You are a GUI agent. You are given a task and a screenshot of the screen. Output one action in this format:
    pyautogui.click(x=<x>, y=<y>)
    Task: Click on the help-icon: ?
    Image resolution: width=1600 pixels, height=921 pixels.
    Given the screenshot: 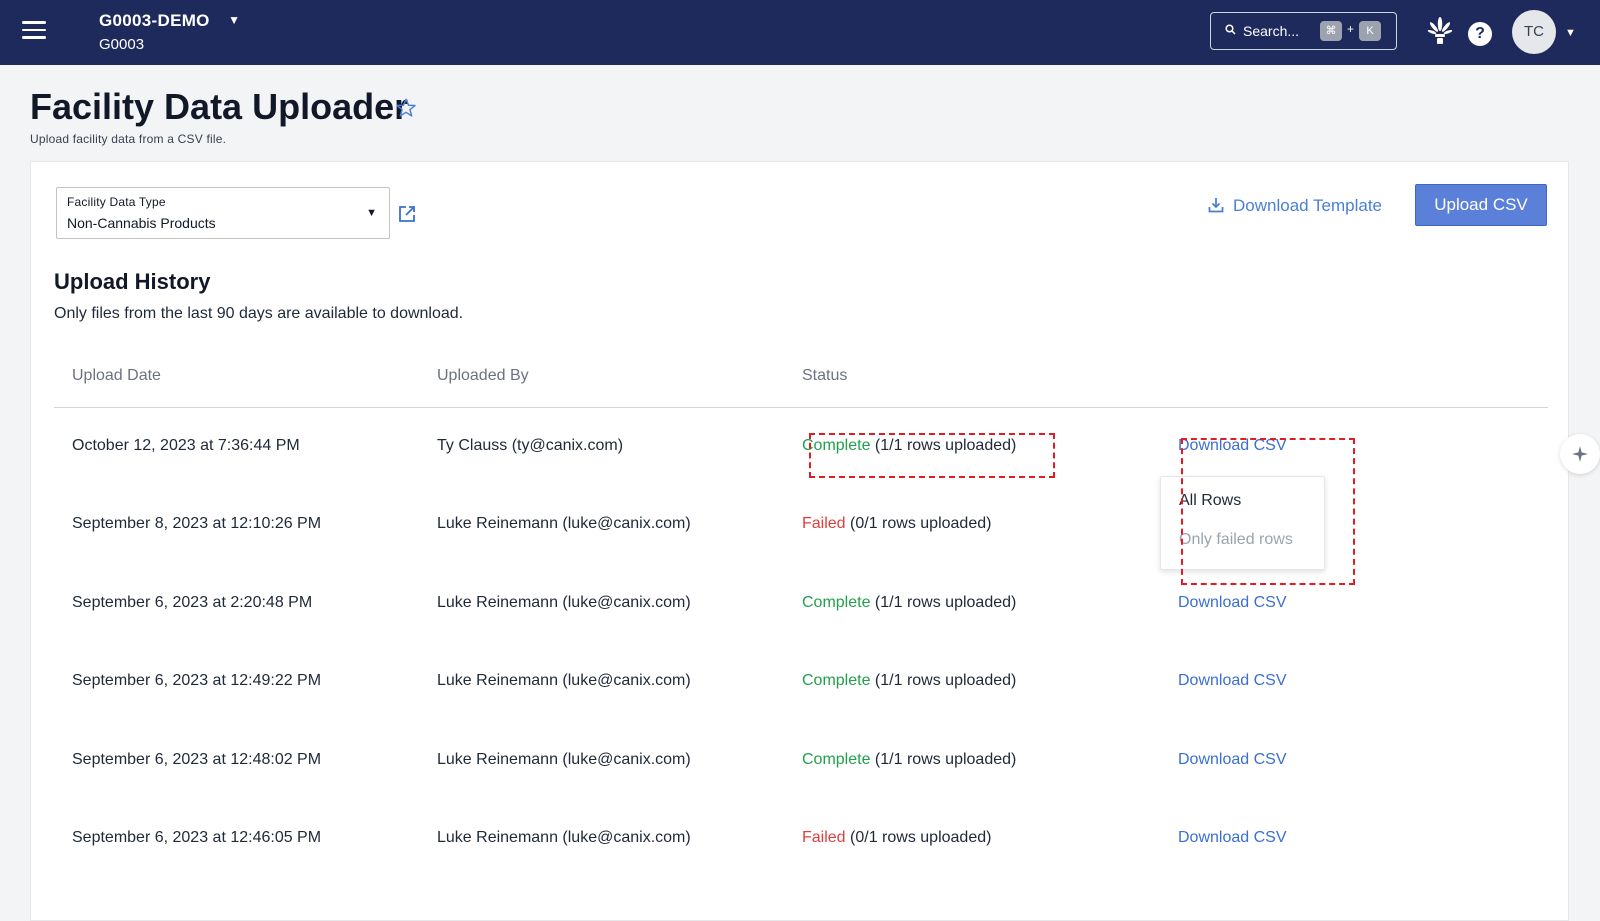 What is the action you would take?
    pyautogui.click(x=1480, y=34)
    